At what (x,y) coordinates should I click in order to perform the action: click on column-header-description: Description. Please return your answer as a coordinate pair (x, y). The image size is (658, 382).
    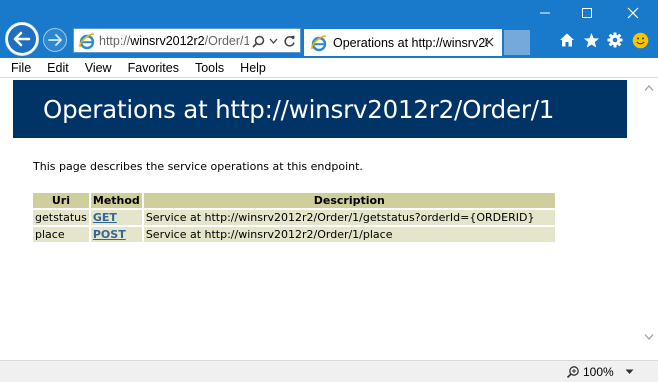
    Looking at the image, I should click on (349, 200).